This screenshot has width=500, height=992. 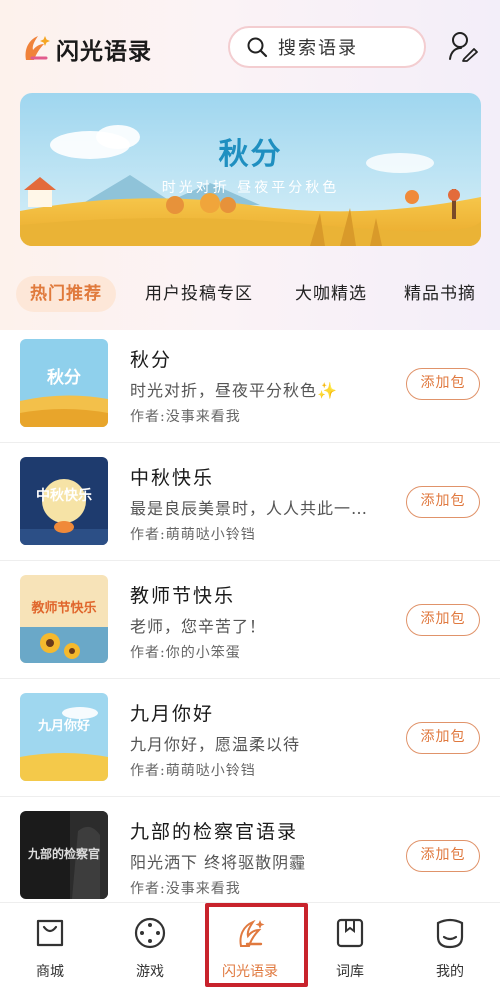 What do you see at coordinates (250, 188) in the screenshot?
I see `banner-subtitle: 时光对折 昼夜平分秋色` at bounding box center [250, 188].